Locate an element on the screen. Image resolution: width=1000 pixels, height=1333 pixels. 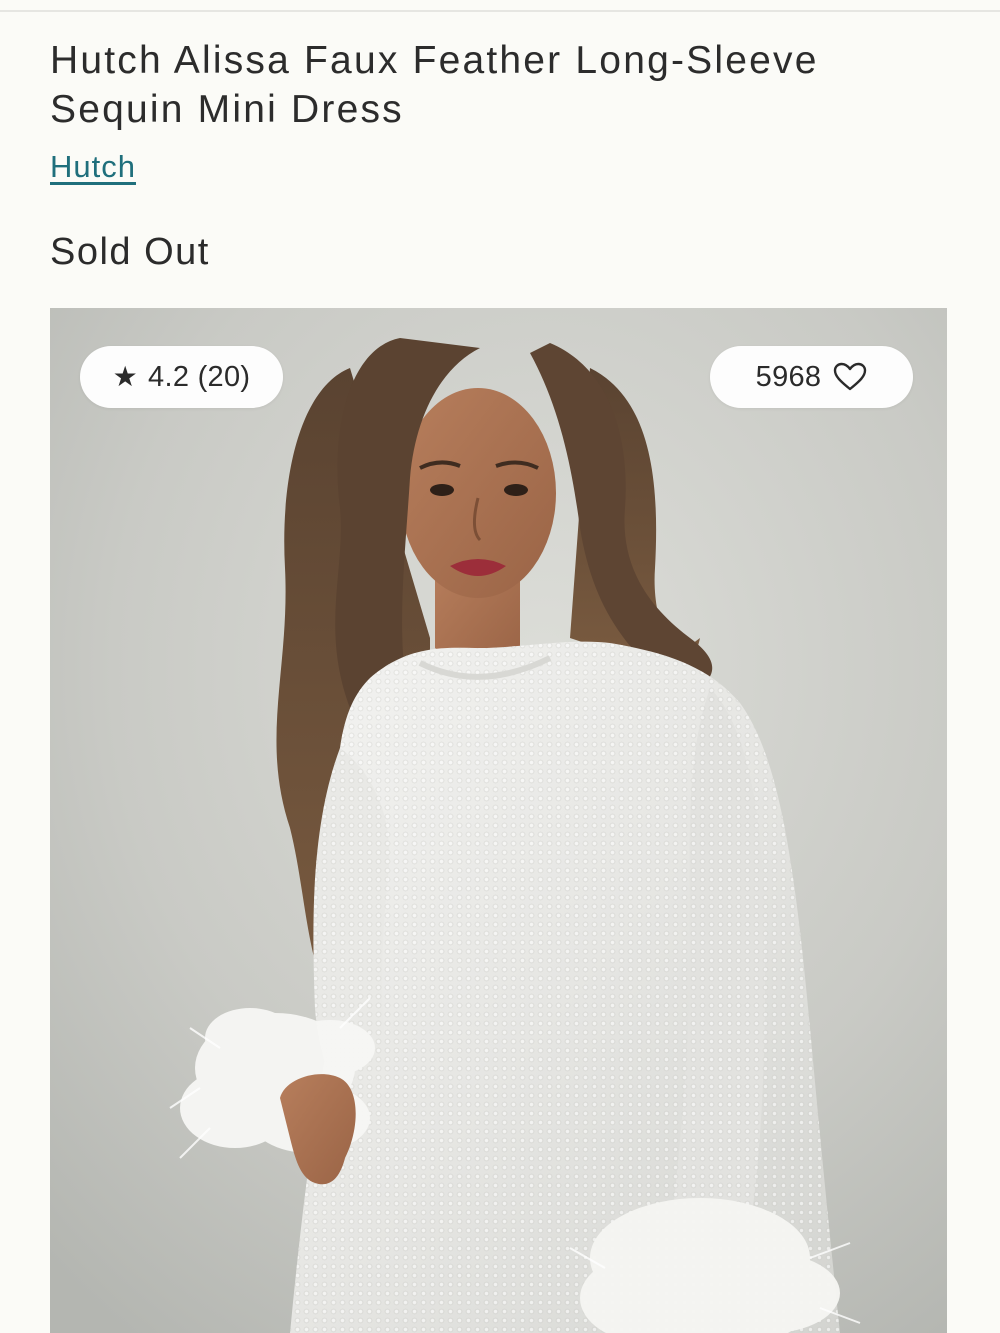
rating-badge: ★ 4.2 (20) is located at coordinates (181, 377).